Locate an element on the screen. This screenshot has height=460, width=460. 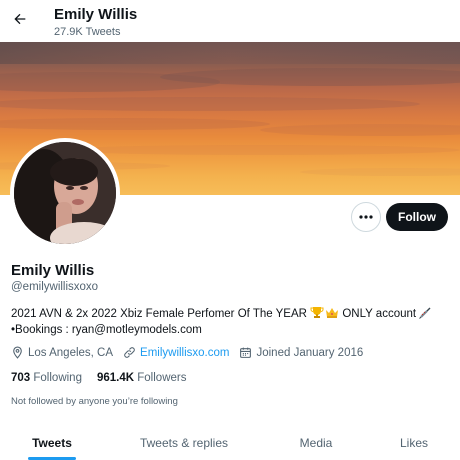
link-icon is located at coordinates (129, 352).